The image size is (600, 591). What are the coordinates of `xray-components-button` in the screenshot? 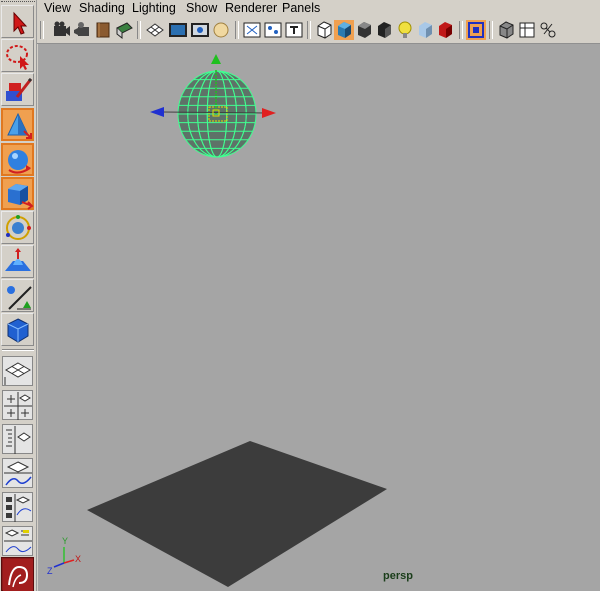 It's located at (548, 30).